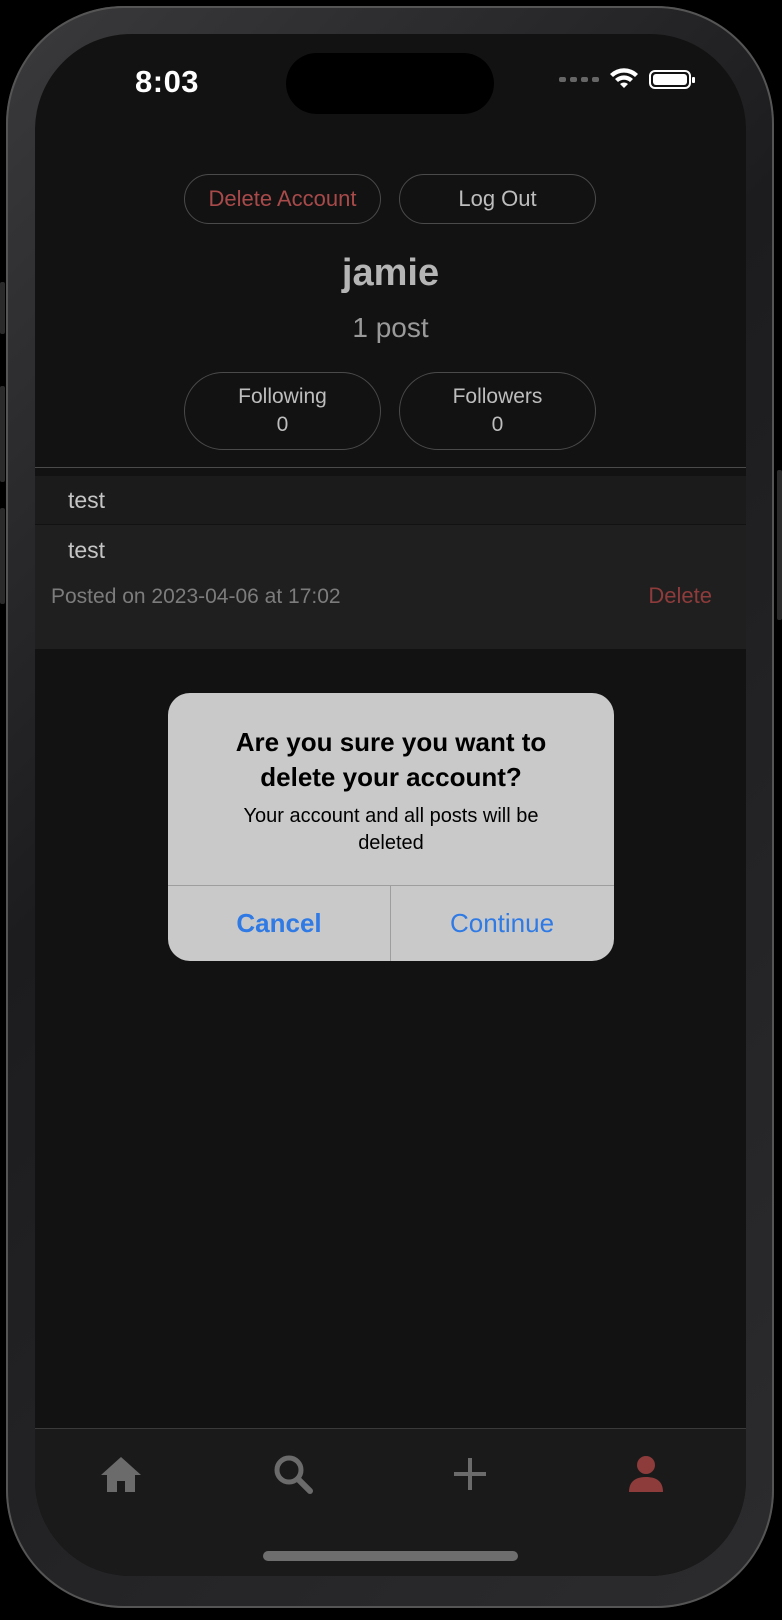 Image resolution: width=782 pixels, height=1620 pixels. I want to click on tab-add, so click(470, 1474).